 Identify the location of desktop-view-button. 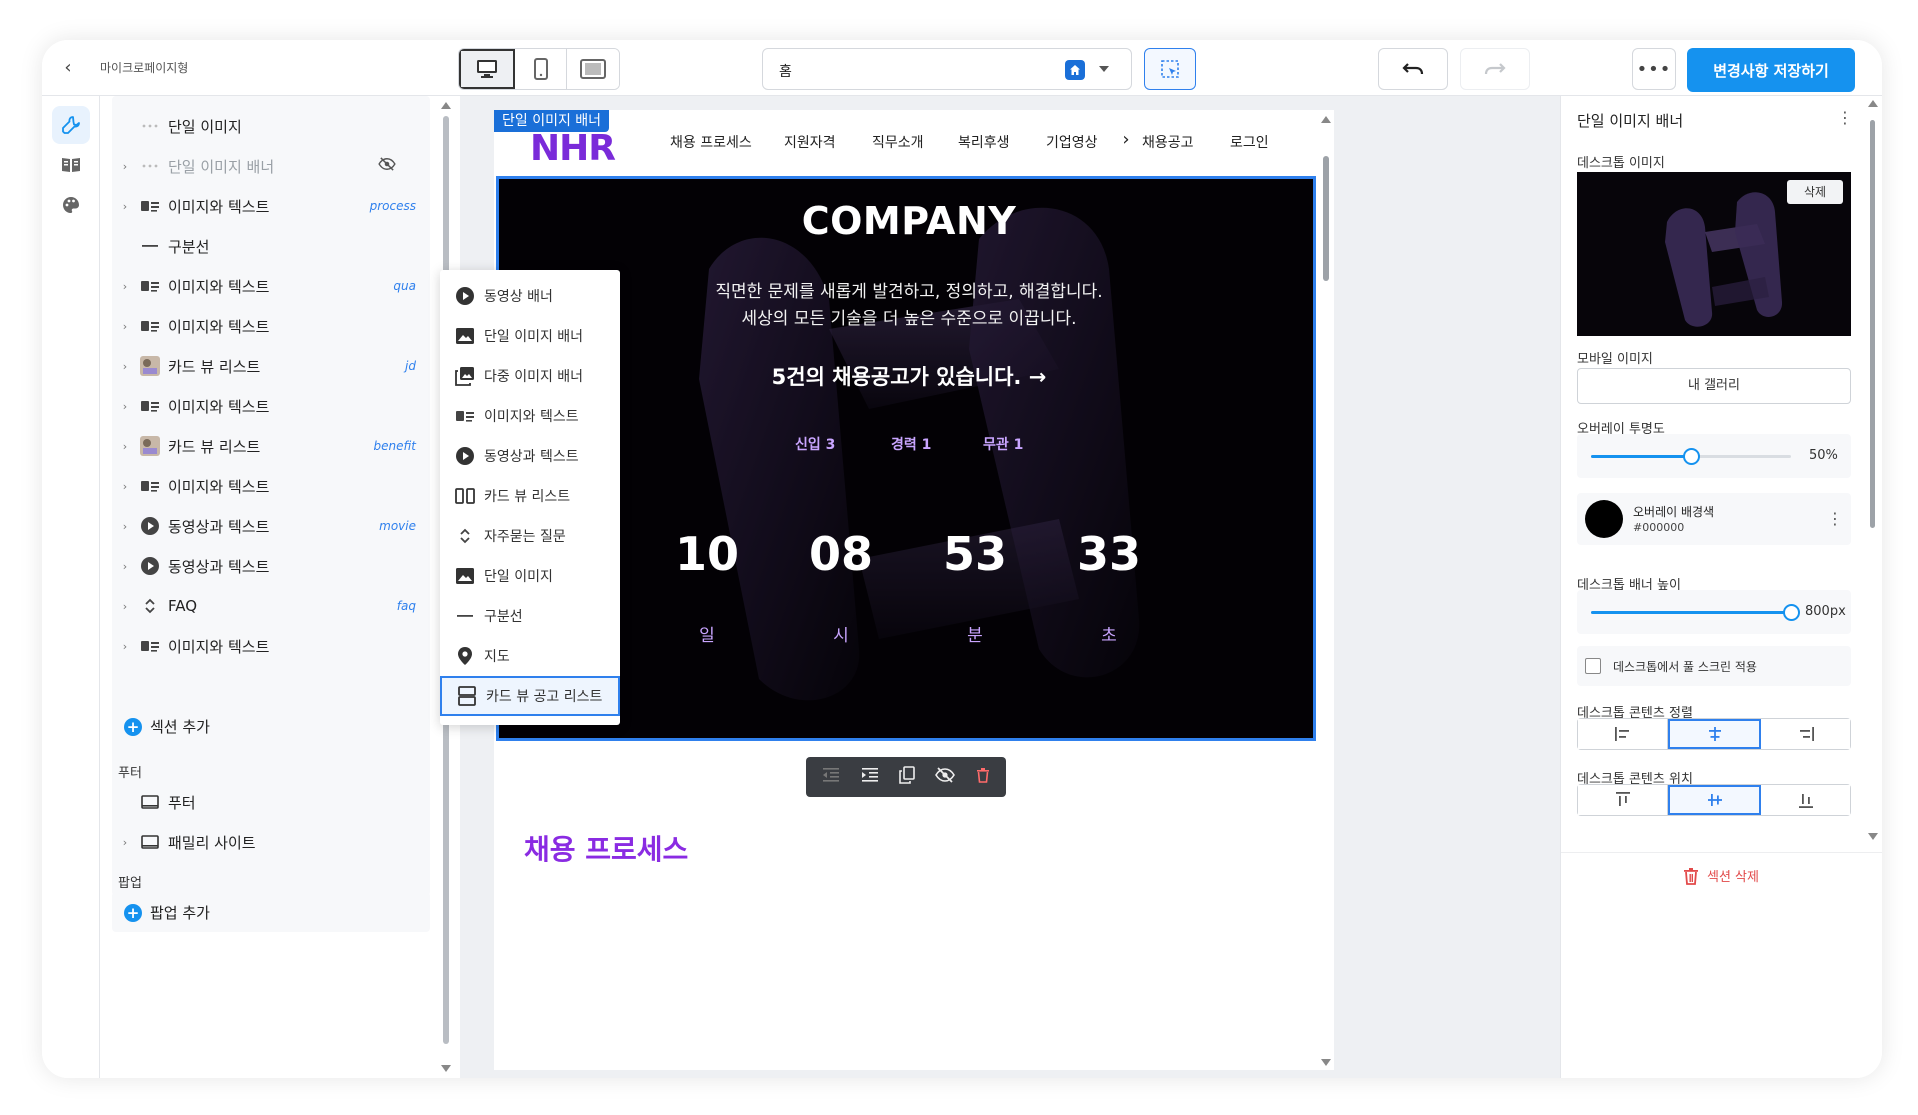
(487, 69).